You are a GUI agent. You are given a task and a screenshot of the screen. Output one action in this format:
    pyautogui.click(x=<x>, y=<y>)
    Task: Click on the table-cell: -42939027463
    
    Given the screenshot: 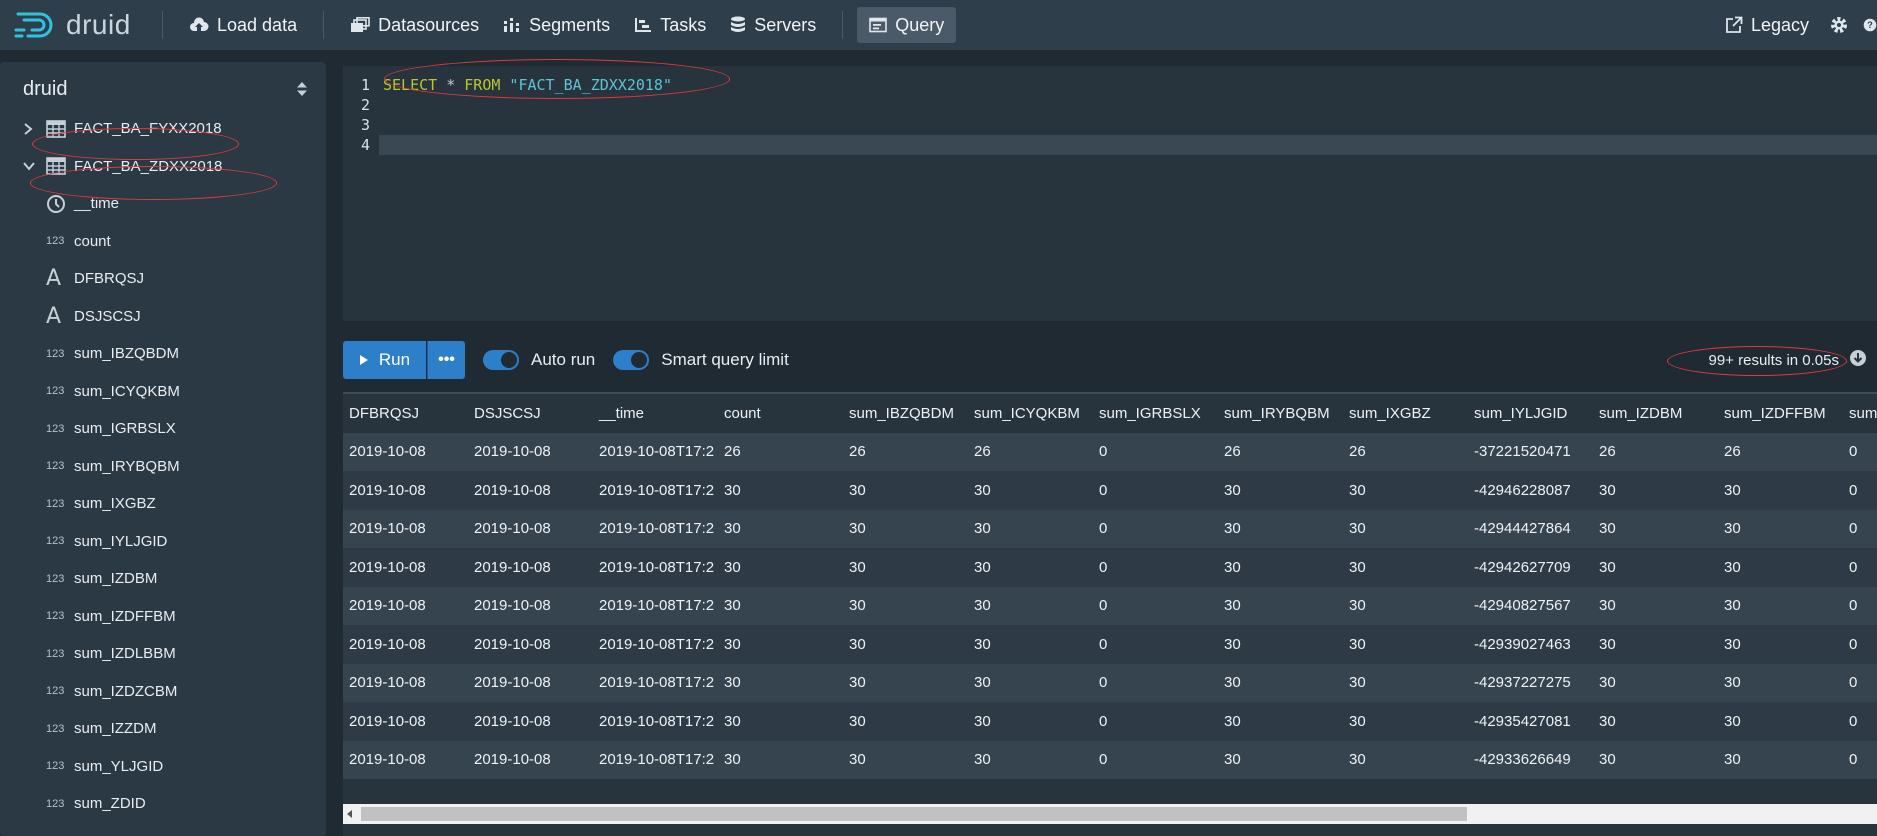 What is the action you would take?
    pyautogui.click(x=1522, y=644)
    